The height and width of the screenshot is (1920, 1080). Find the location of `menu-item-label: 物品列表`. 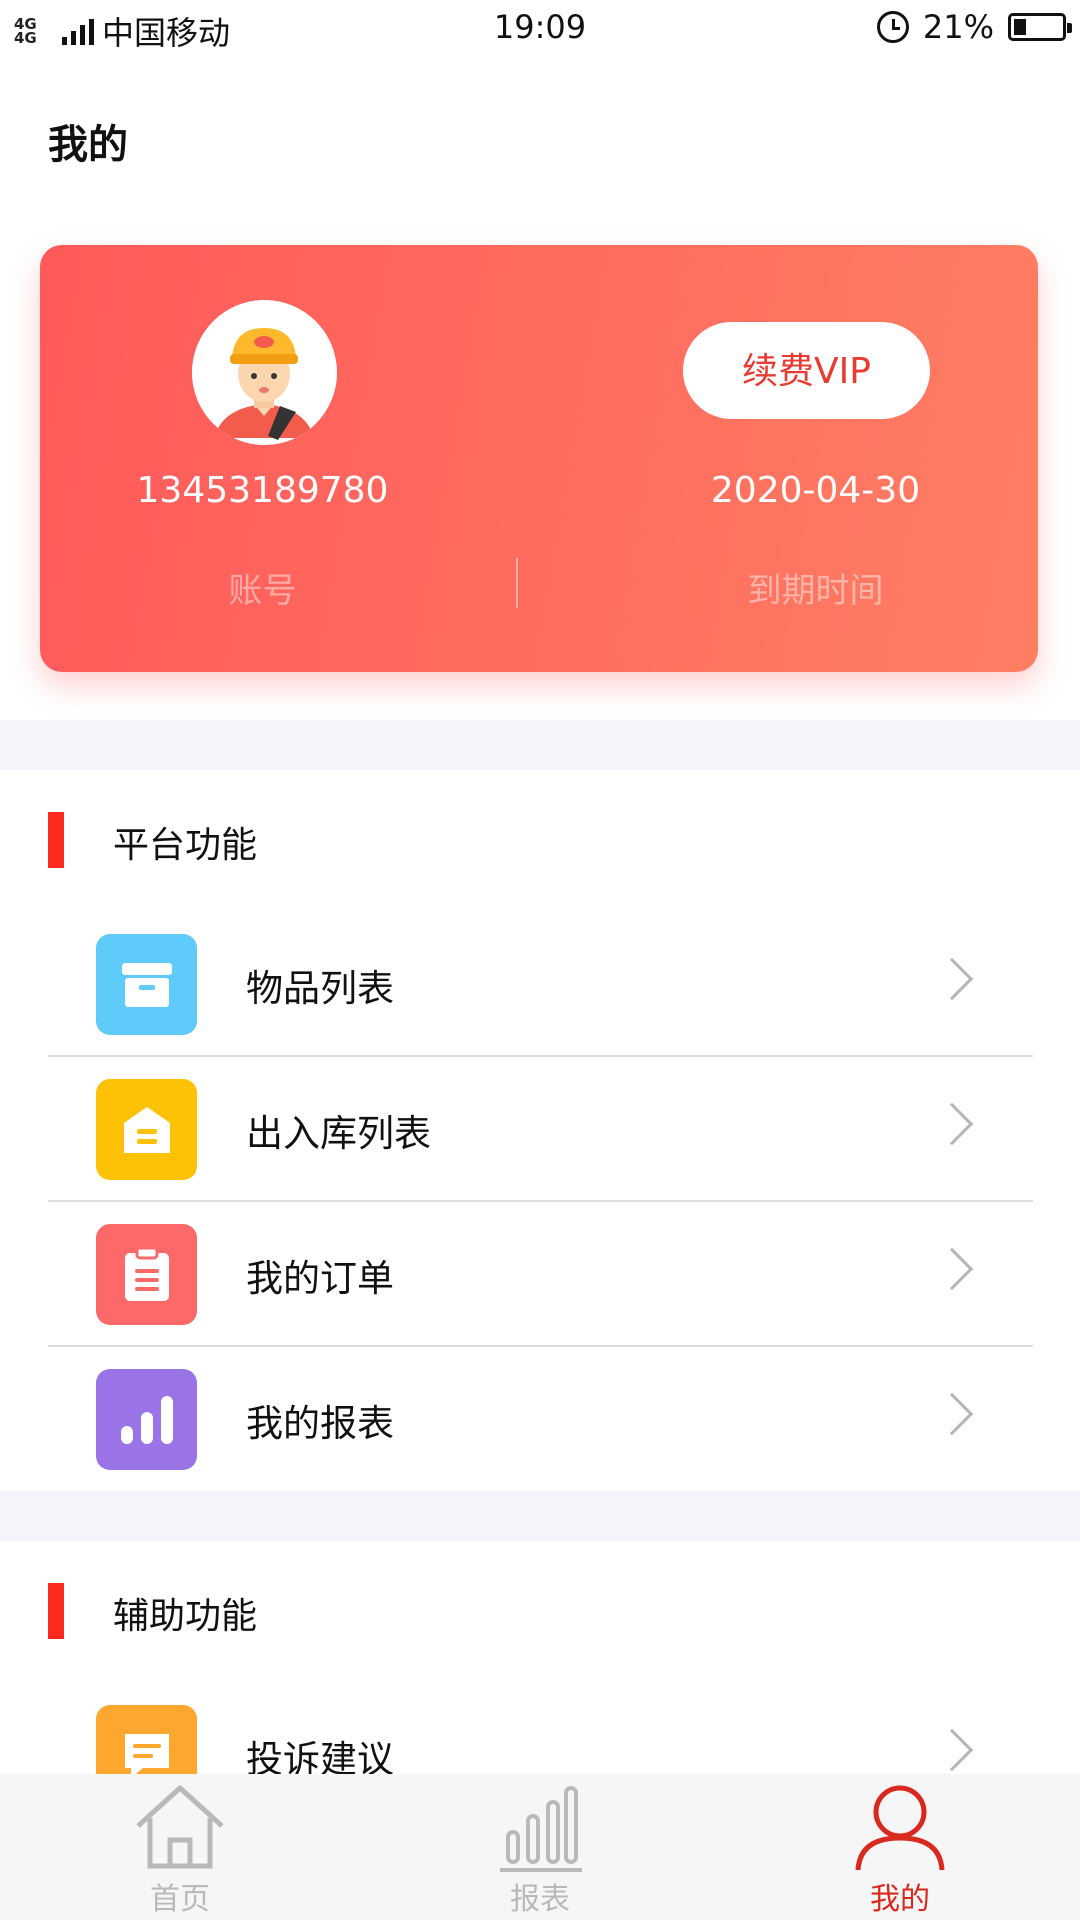

menu-item-label: 物品列表 is located at coordinates (320, 988).